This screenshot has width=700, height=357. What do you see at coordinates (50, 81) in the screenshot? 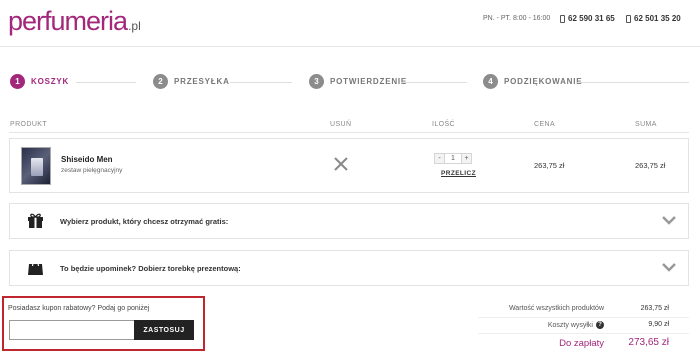
I see `step-label: KOSZYK` at bounding box center [50, 81].